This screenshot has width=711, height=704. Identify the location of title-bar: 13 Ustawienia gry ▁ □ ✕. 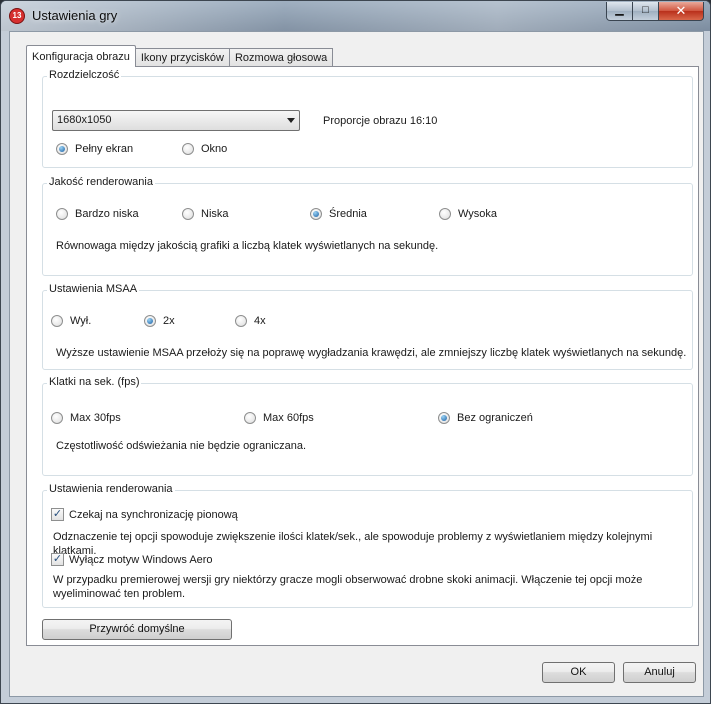
(355, 16).